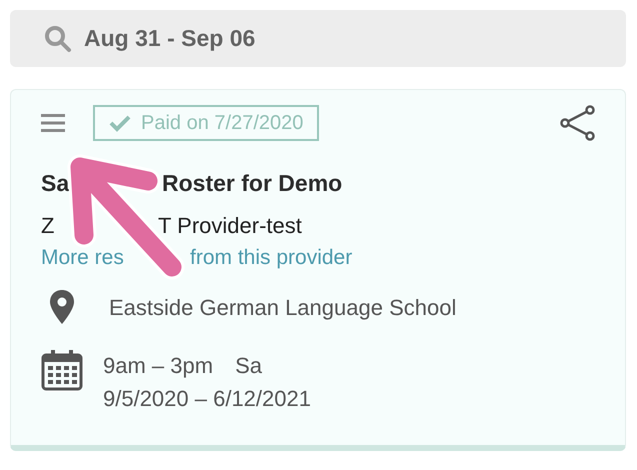 Image resolution: width=637 pixels, height=470 pixels. Describe the element at coordinates (248, 366) in the screenshot. I see `days-text: Sa` at that location.